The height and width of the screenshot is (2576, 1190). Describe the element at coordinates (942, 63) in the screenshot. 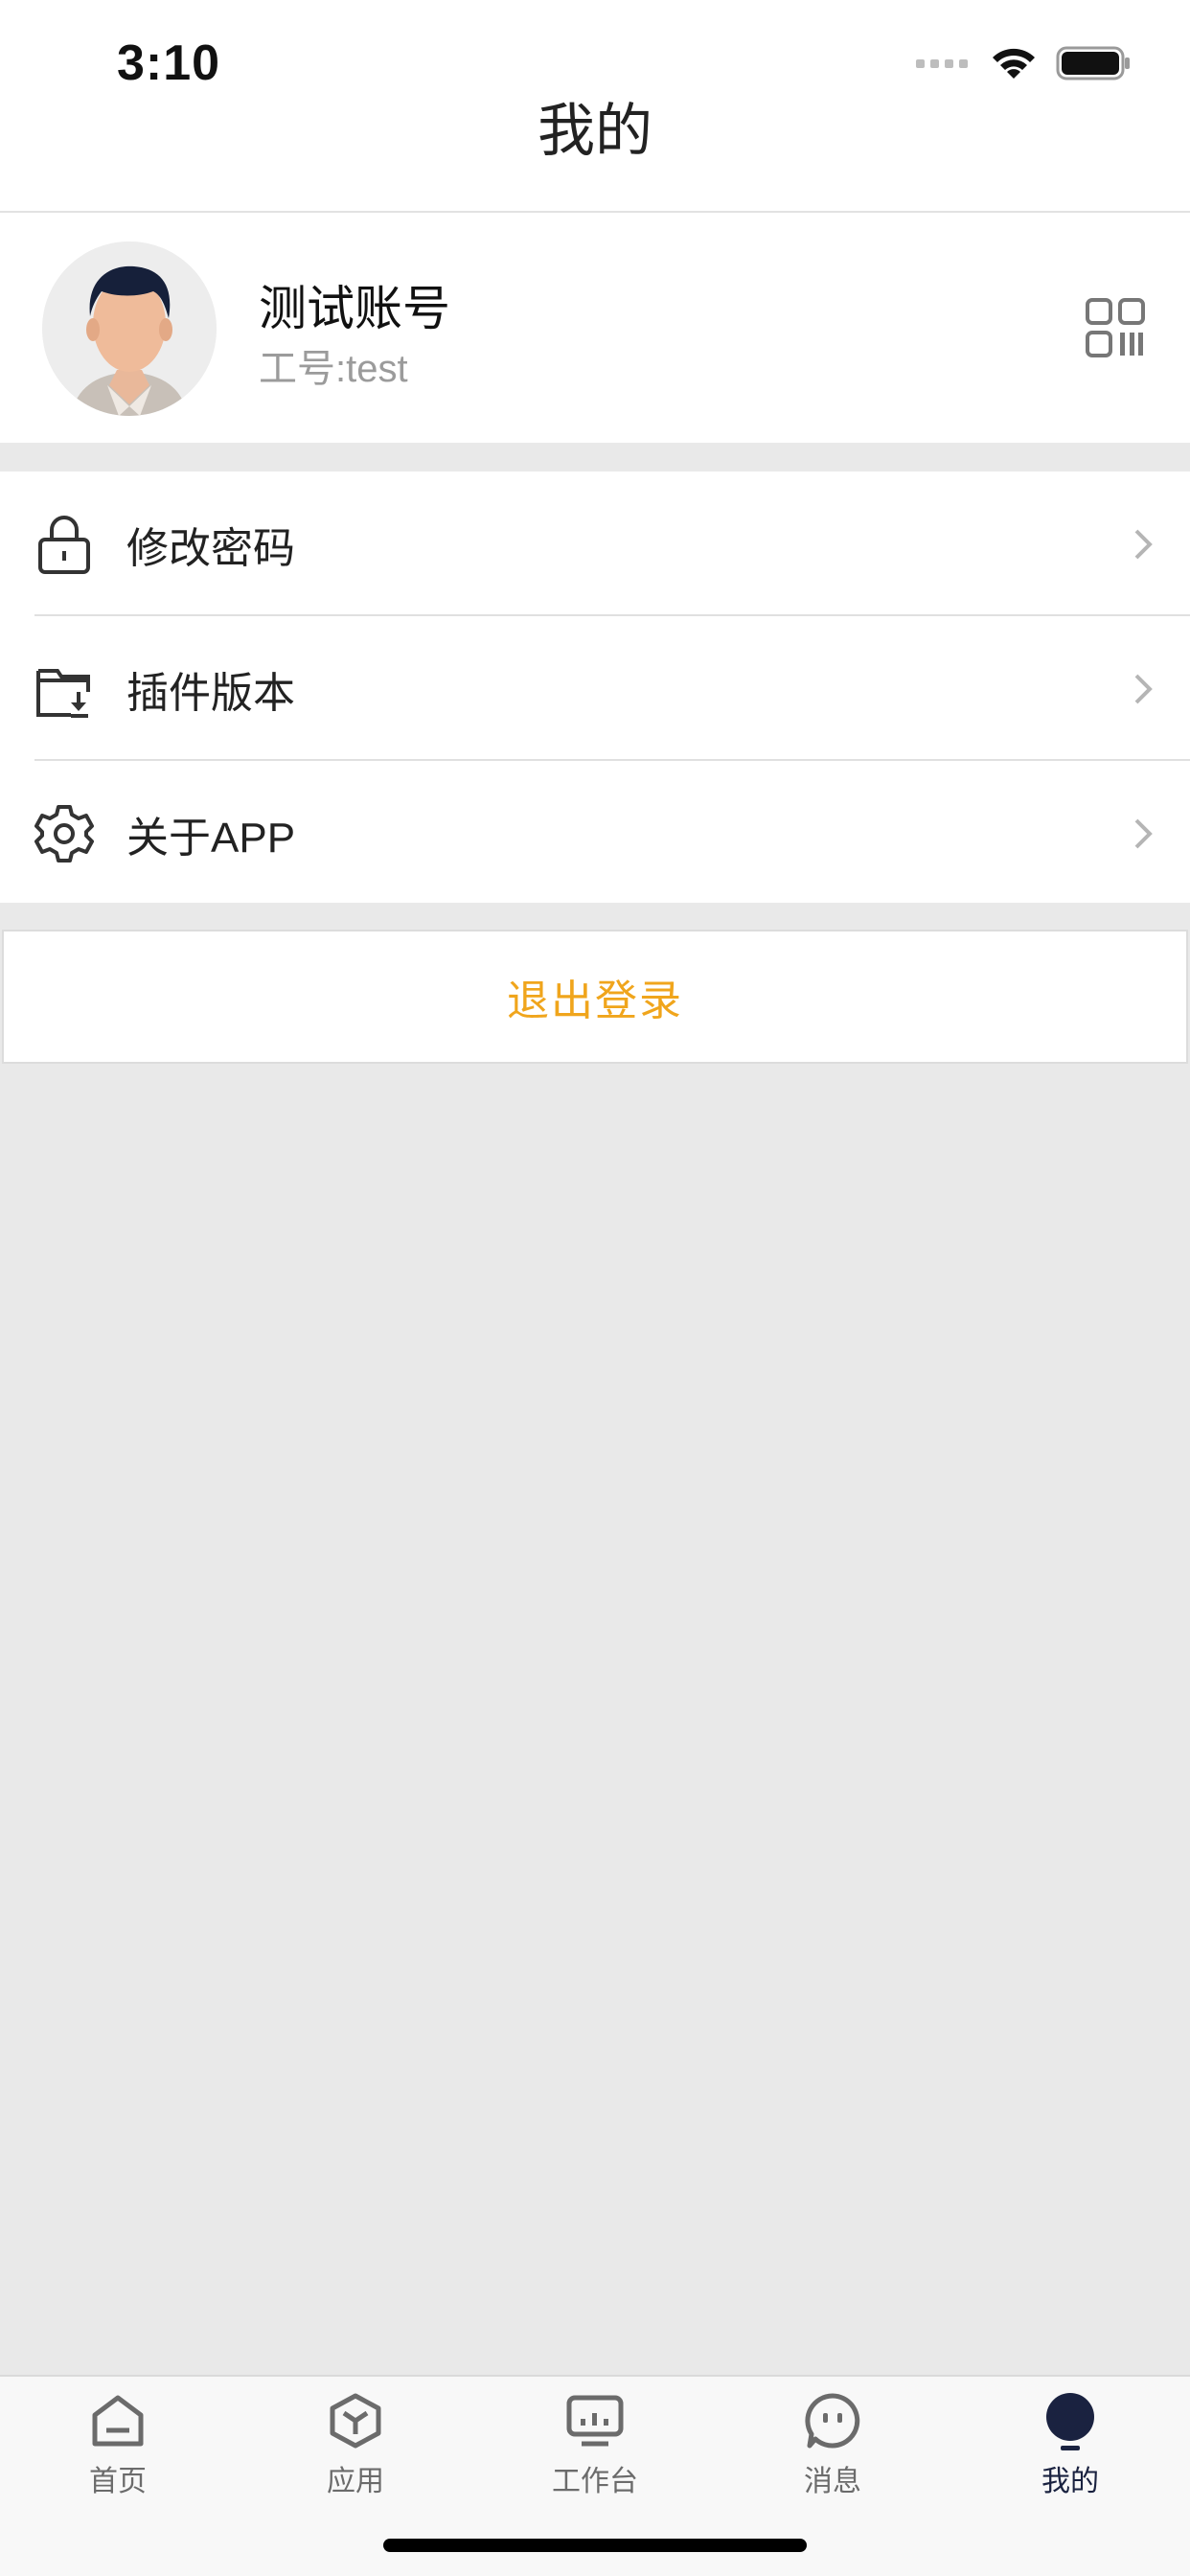

I see `cellular-signal-icon` at that location.